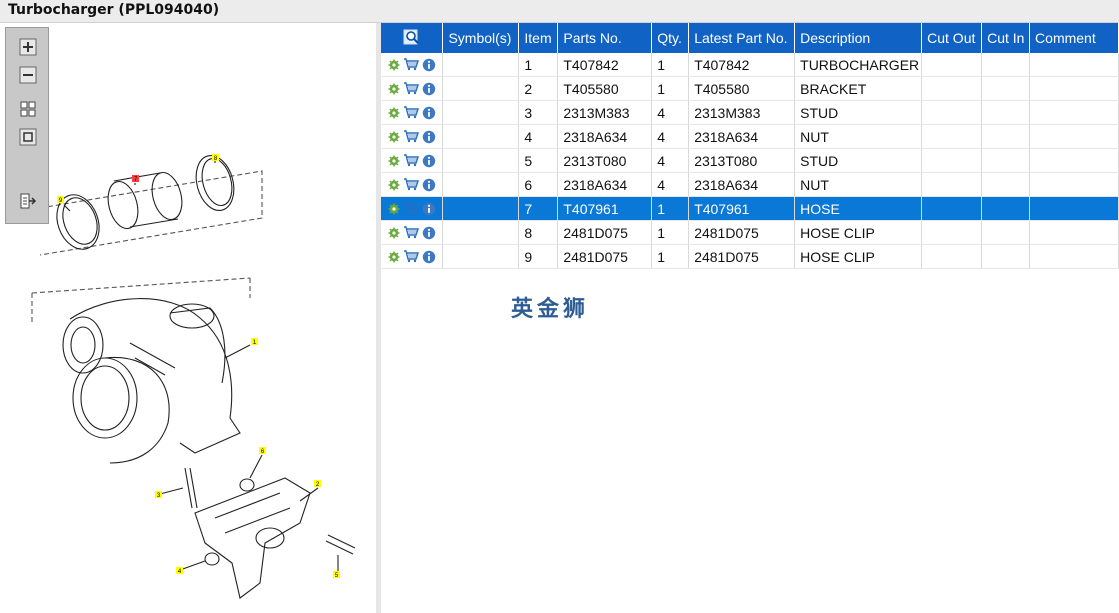 This screenshot has height=613, width=1119. What do you see at coordinates (605, 136) in the screenshot?
I see `row-parts-no: 2318A634` at bounding box center [605, 136].